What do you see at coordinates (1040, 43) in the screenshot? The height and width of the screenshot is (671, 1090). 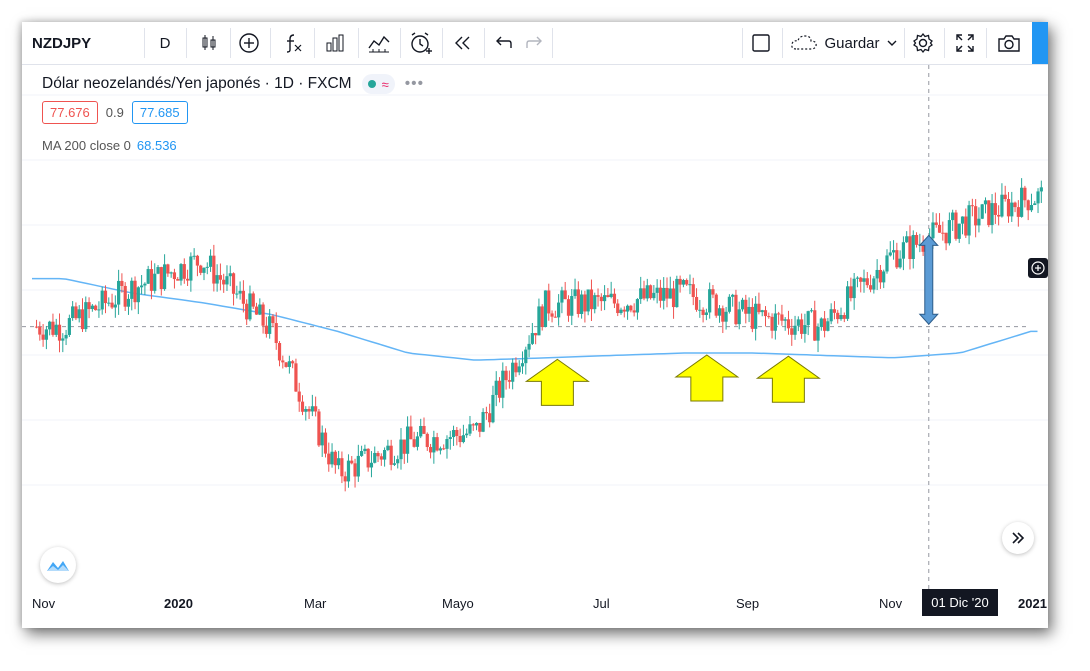 I see `side-panel-edge` at bounding box center [1040, 43].